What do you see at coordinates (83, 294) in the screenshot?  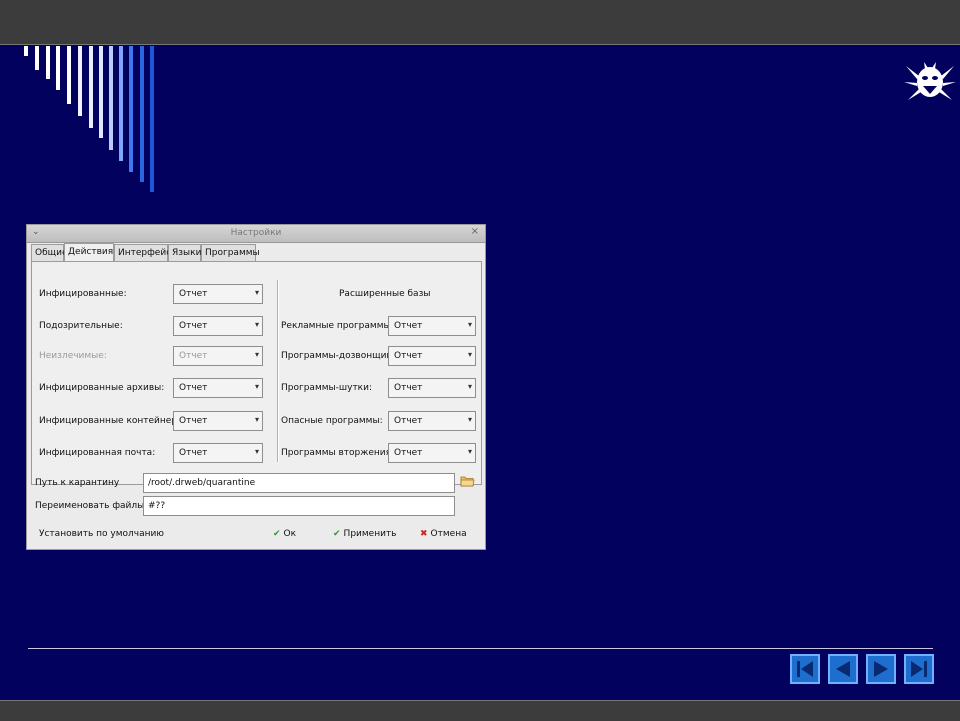 I see `infected-label: Инфицированные:` at bounding box center [83, 294].